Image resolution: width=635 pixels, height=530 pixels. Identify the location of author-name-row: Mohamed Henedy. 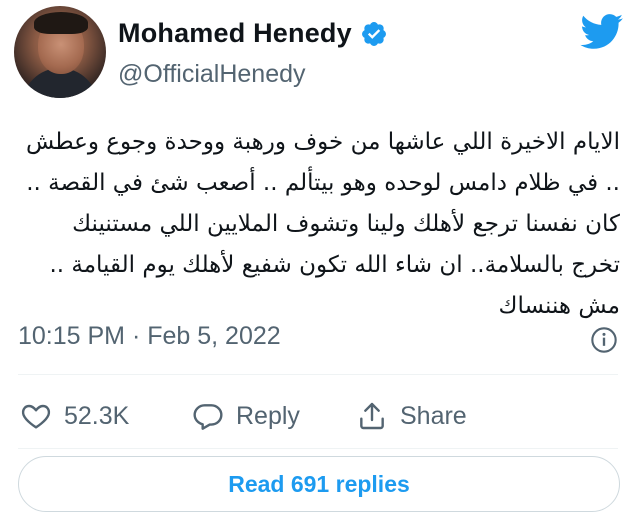
(253, 33).